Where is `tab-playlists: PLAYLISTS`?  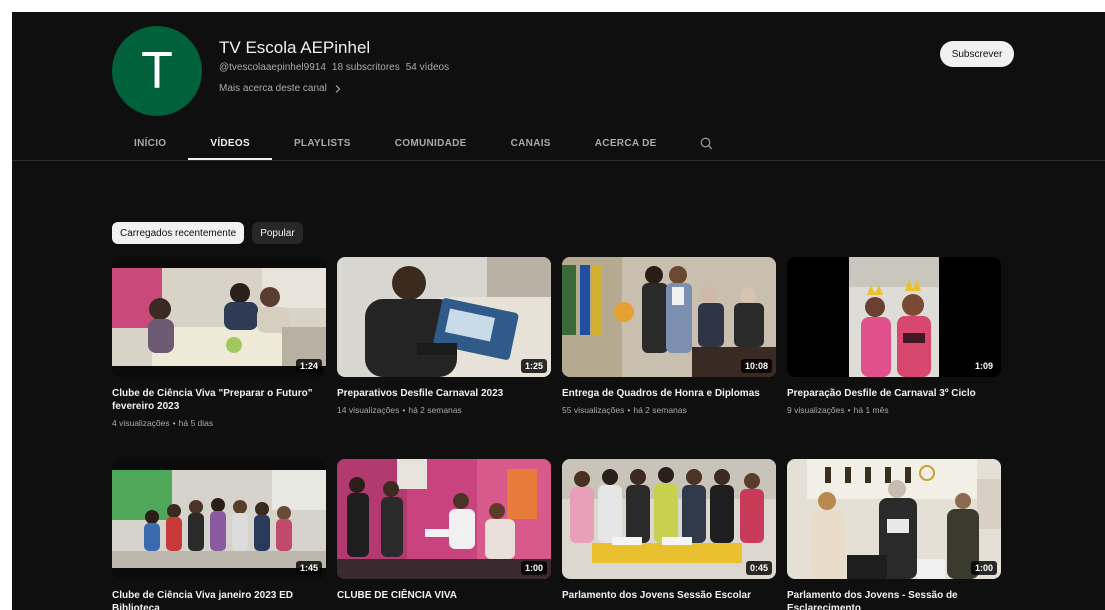 tab-playlists: PLAYLISTS is located at coordinates (322, 144).